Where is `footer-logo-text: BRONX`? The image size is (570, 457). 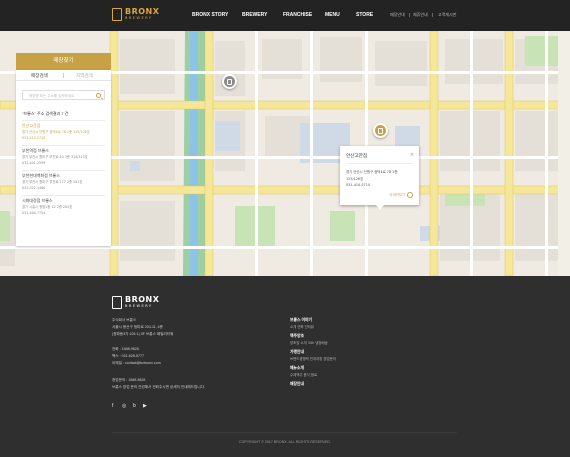
footer-logo-text: BRONX is located at coordinates (142, 300).